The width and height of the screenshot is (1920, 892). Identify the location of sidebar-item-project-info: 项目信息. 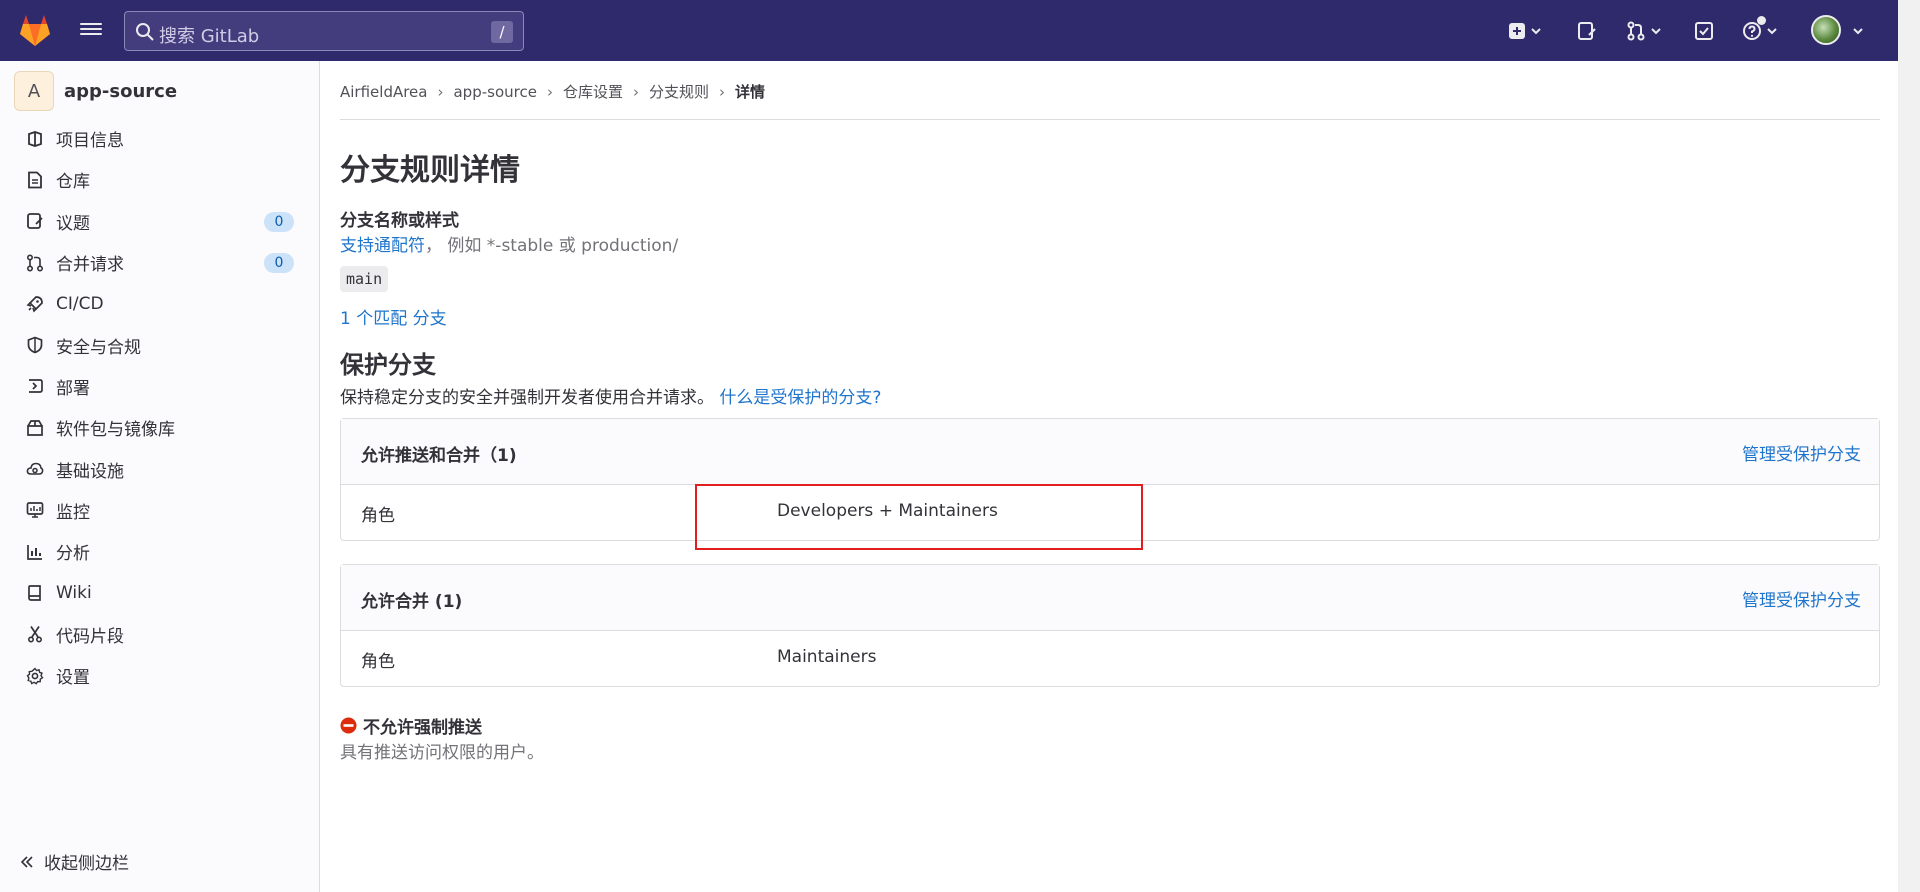
(160, 138).